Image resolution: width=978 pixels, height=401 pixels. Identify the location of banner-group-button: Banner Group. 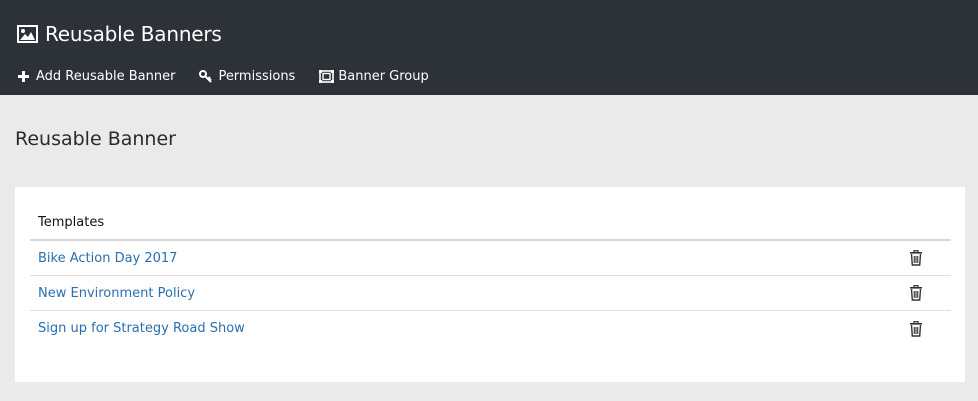
(374, 76).